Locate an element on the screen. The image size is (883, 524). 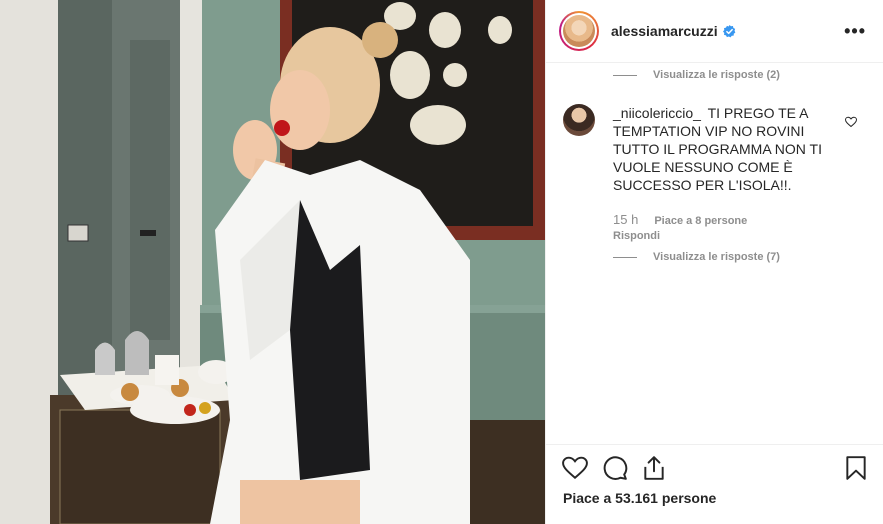
author-avatar is located at coordinates (579, 31).